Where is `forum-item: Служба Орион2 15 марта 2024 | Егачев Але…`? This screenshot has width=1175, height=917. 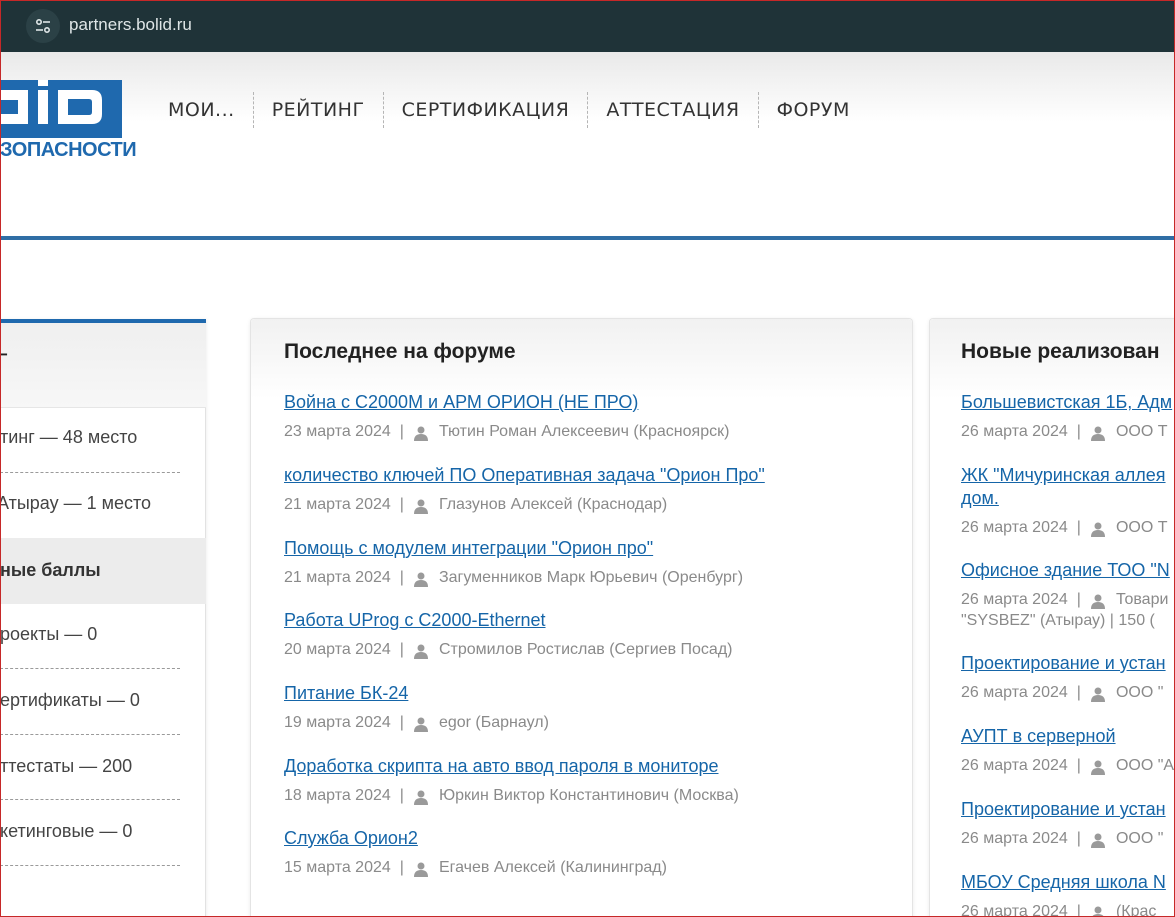 forum-item: Служба Орион2 15 марта 2024 | Егачев Але… is located at coordinates (475, 852).